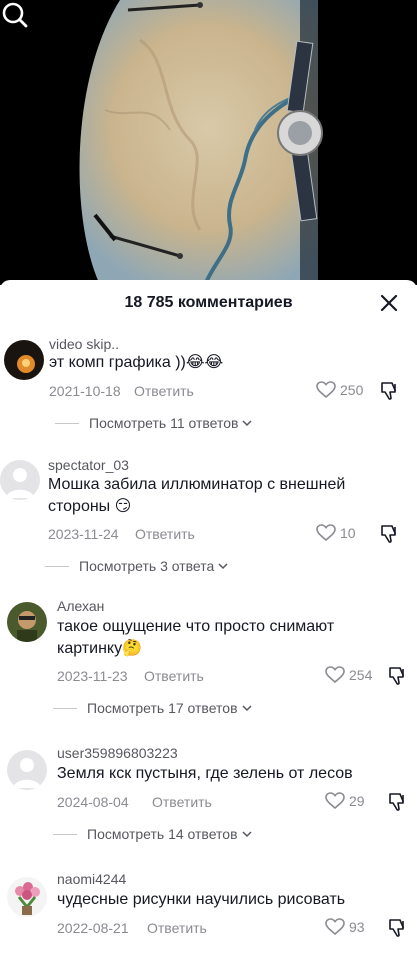  What do you see at coordinates (352, 390) in the screenshot?
I see `like-count: 250` at bounding box center [352, 390].